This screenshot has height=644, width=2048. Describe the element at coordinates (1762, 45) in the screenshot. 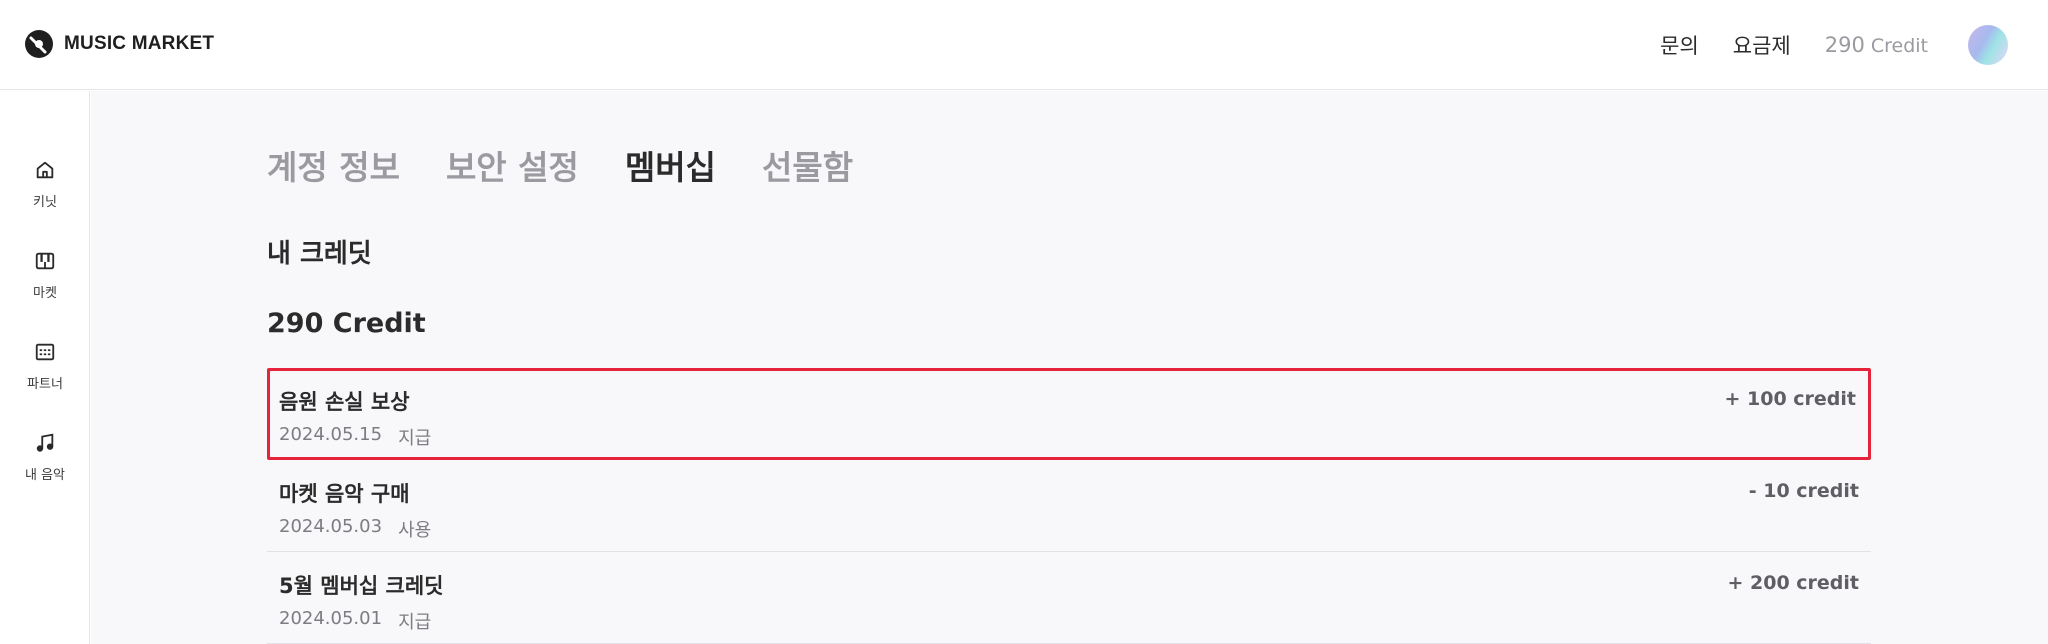

I see `nav-pricing-link: 요금제` at that location.